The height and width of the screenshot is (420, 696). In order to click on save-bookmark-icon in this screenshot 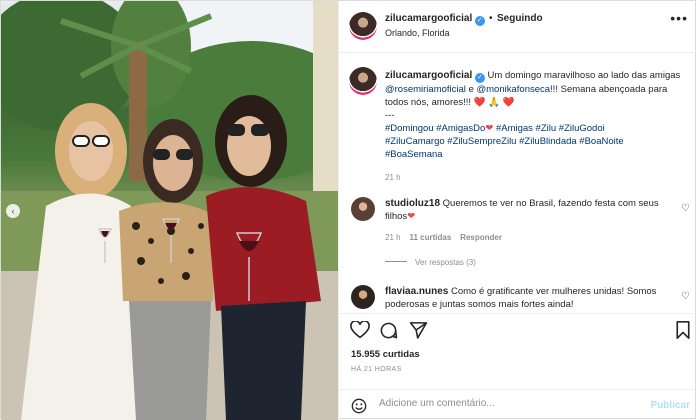, I will do `click(683, 330)`.